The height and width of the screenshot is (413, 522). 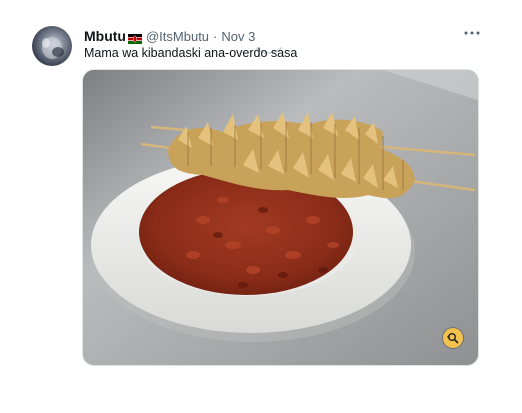 I want to click on tweet-text: Mama wa kibandaski ana-overdo sasa, so click(x=191, y=53).